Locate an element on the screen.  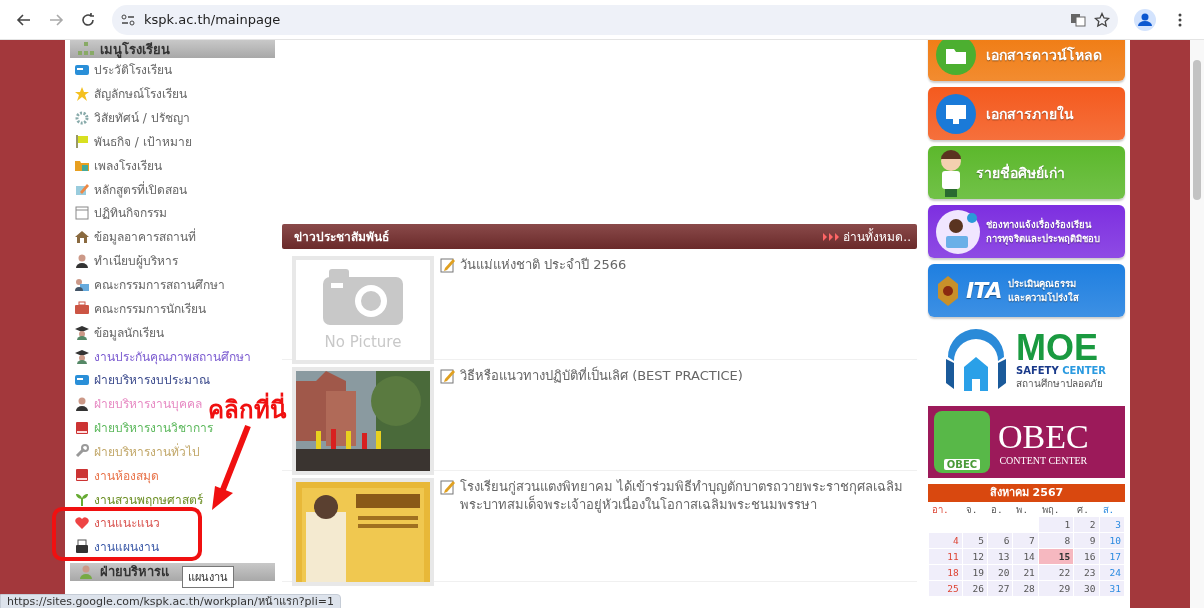
calendar-day: 9 is located at coordinates (1086, 540).